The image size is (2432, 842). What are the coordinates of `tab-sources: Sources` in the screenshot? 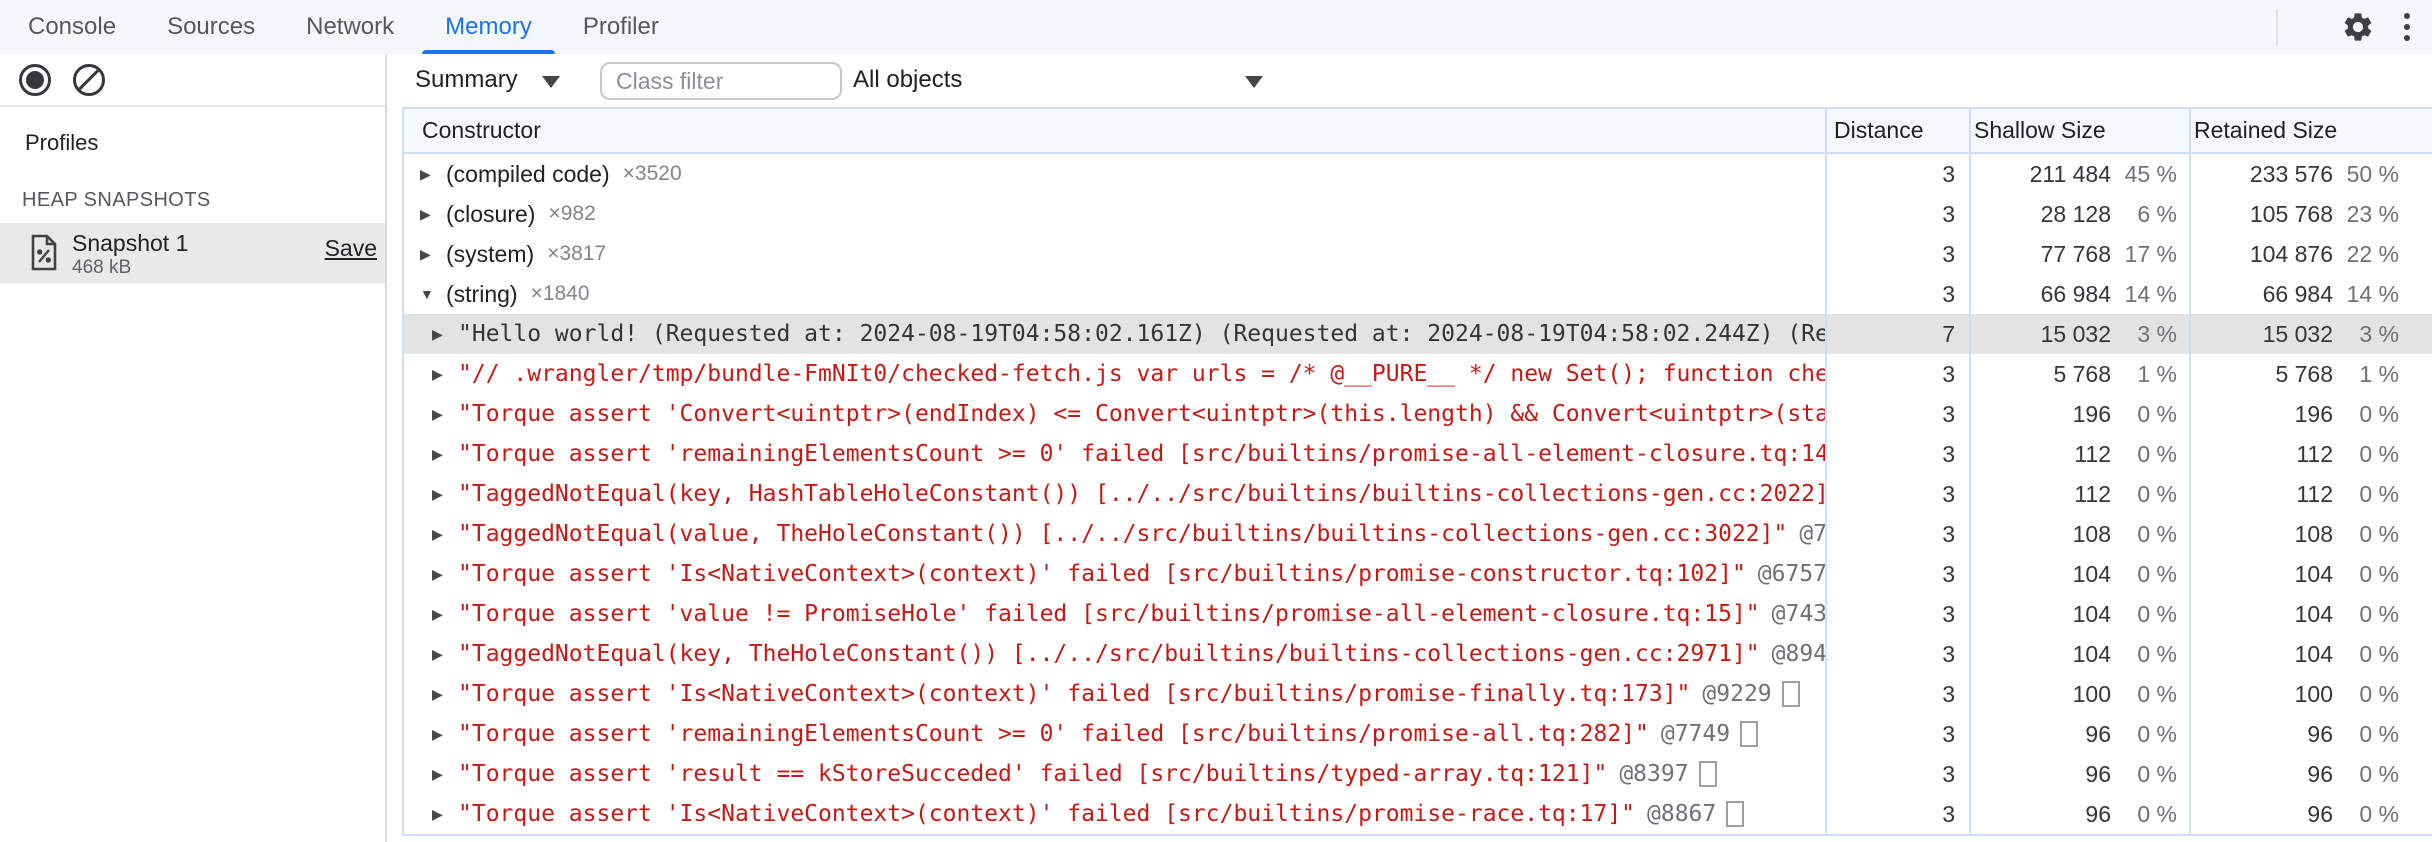 It's located at (211, 27).